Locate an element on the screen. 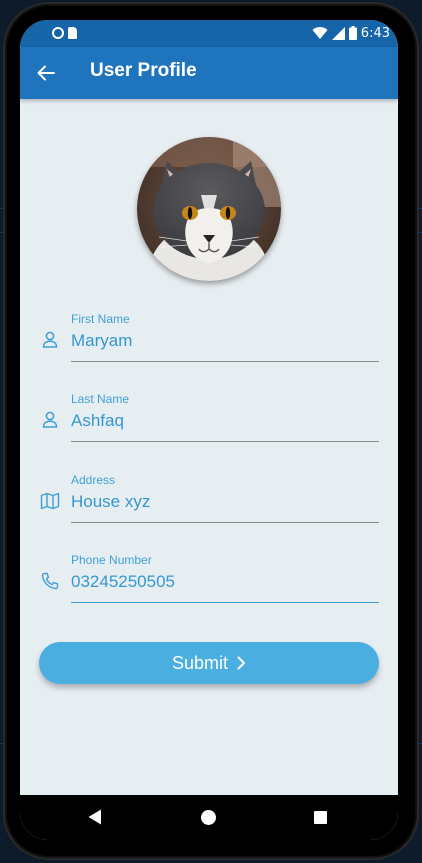 The image size is (422, 863). battery-icon is located at coordinates (352, 33).